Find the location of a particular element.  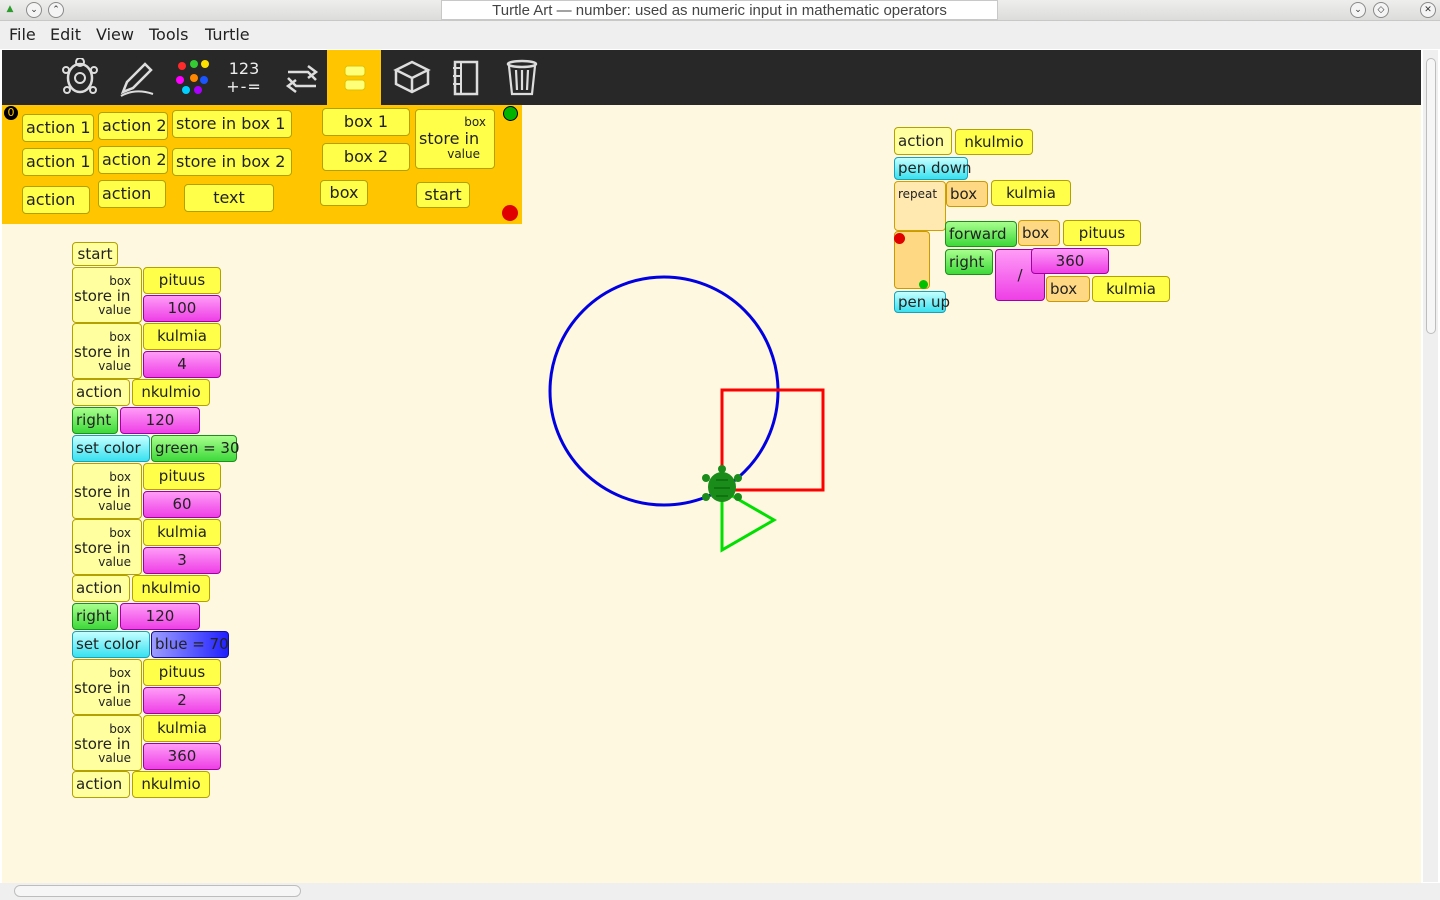

menu-file: File is located at coordinates (22, 34).